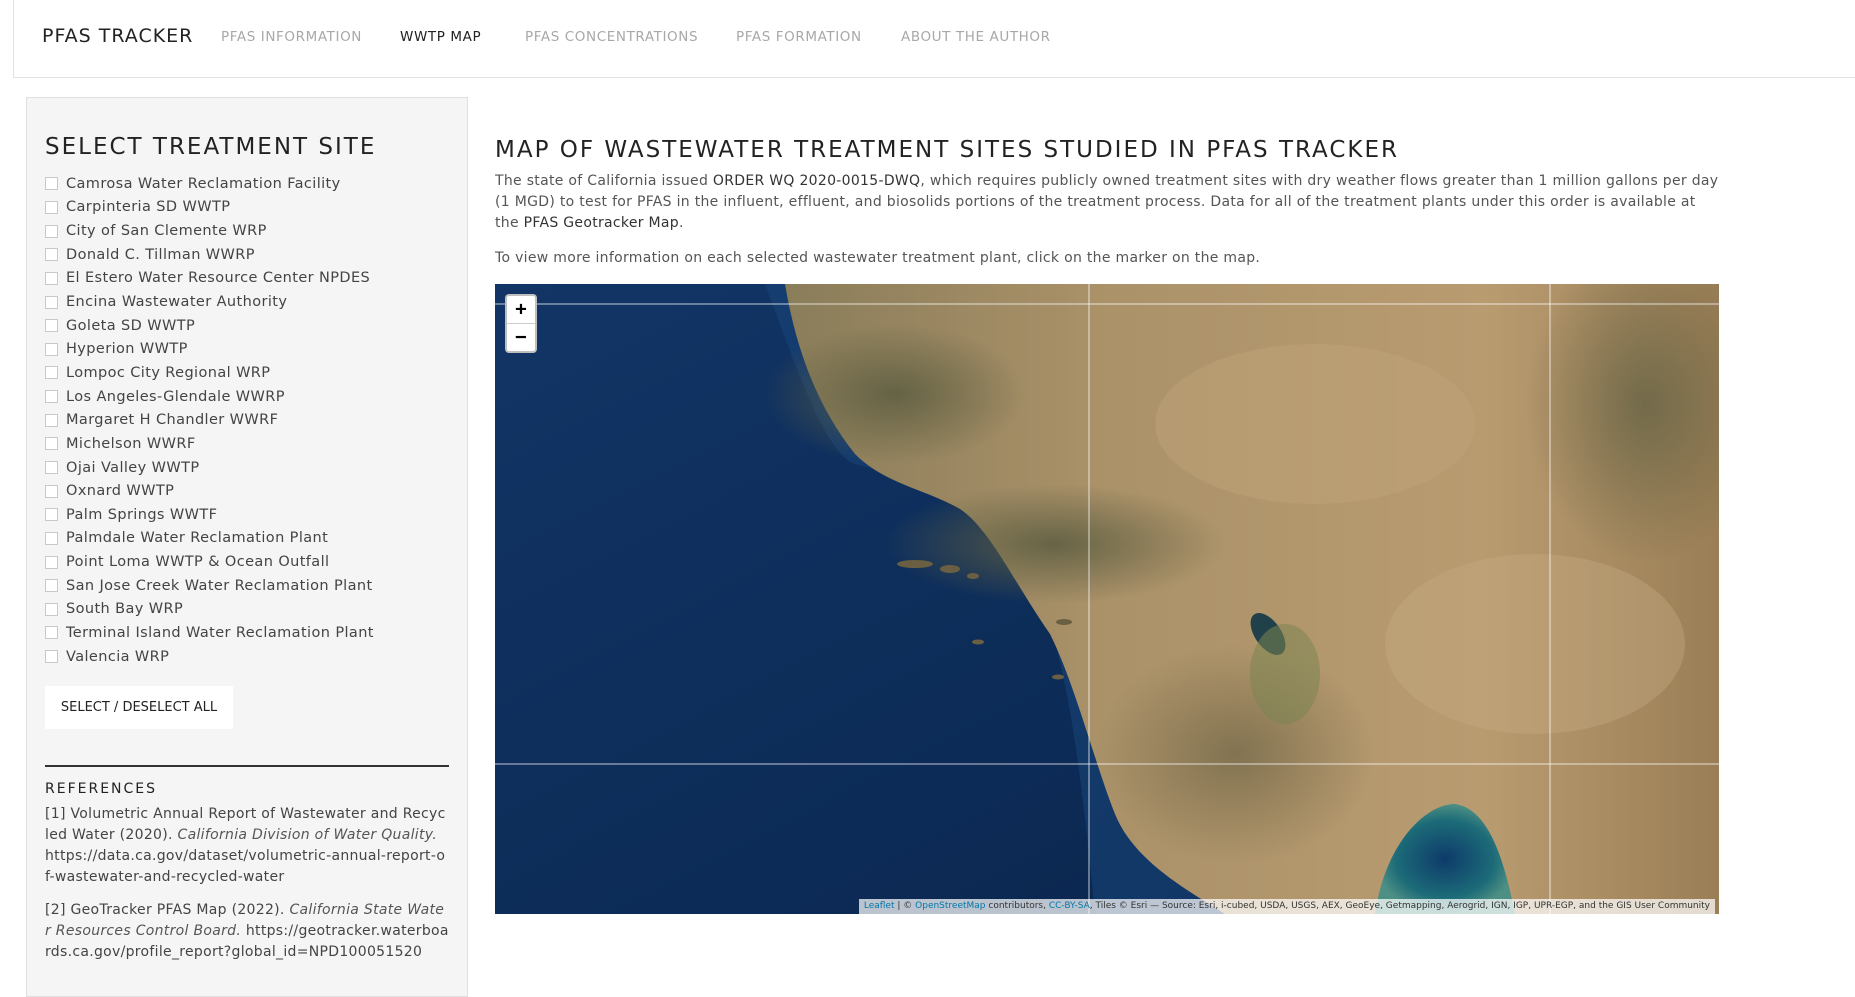 This screenshot has height=997, width=1855. What do you see at coordinates (211, 147) in the screenshot?
I see `sidebar-title: SELECT TREATMENT SITE` at bounding box center [211, 147].